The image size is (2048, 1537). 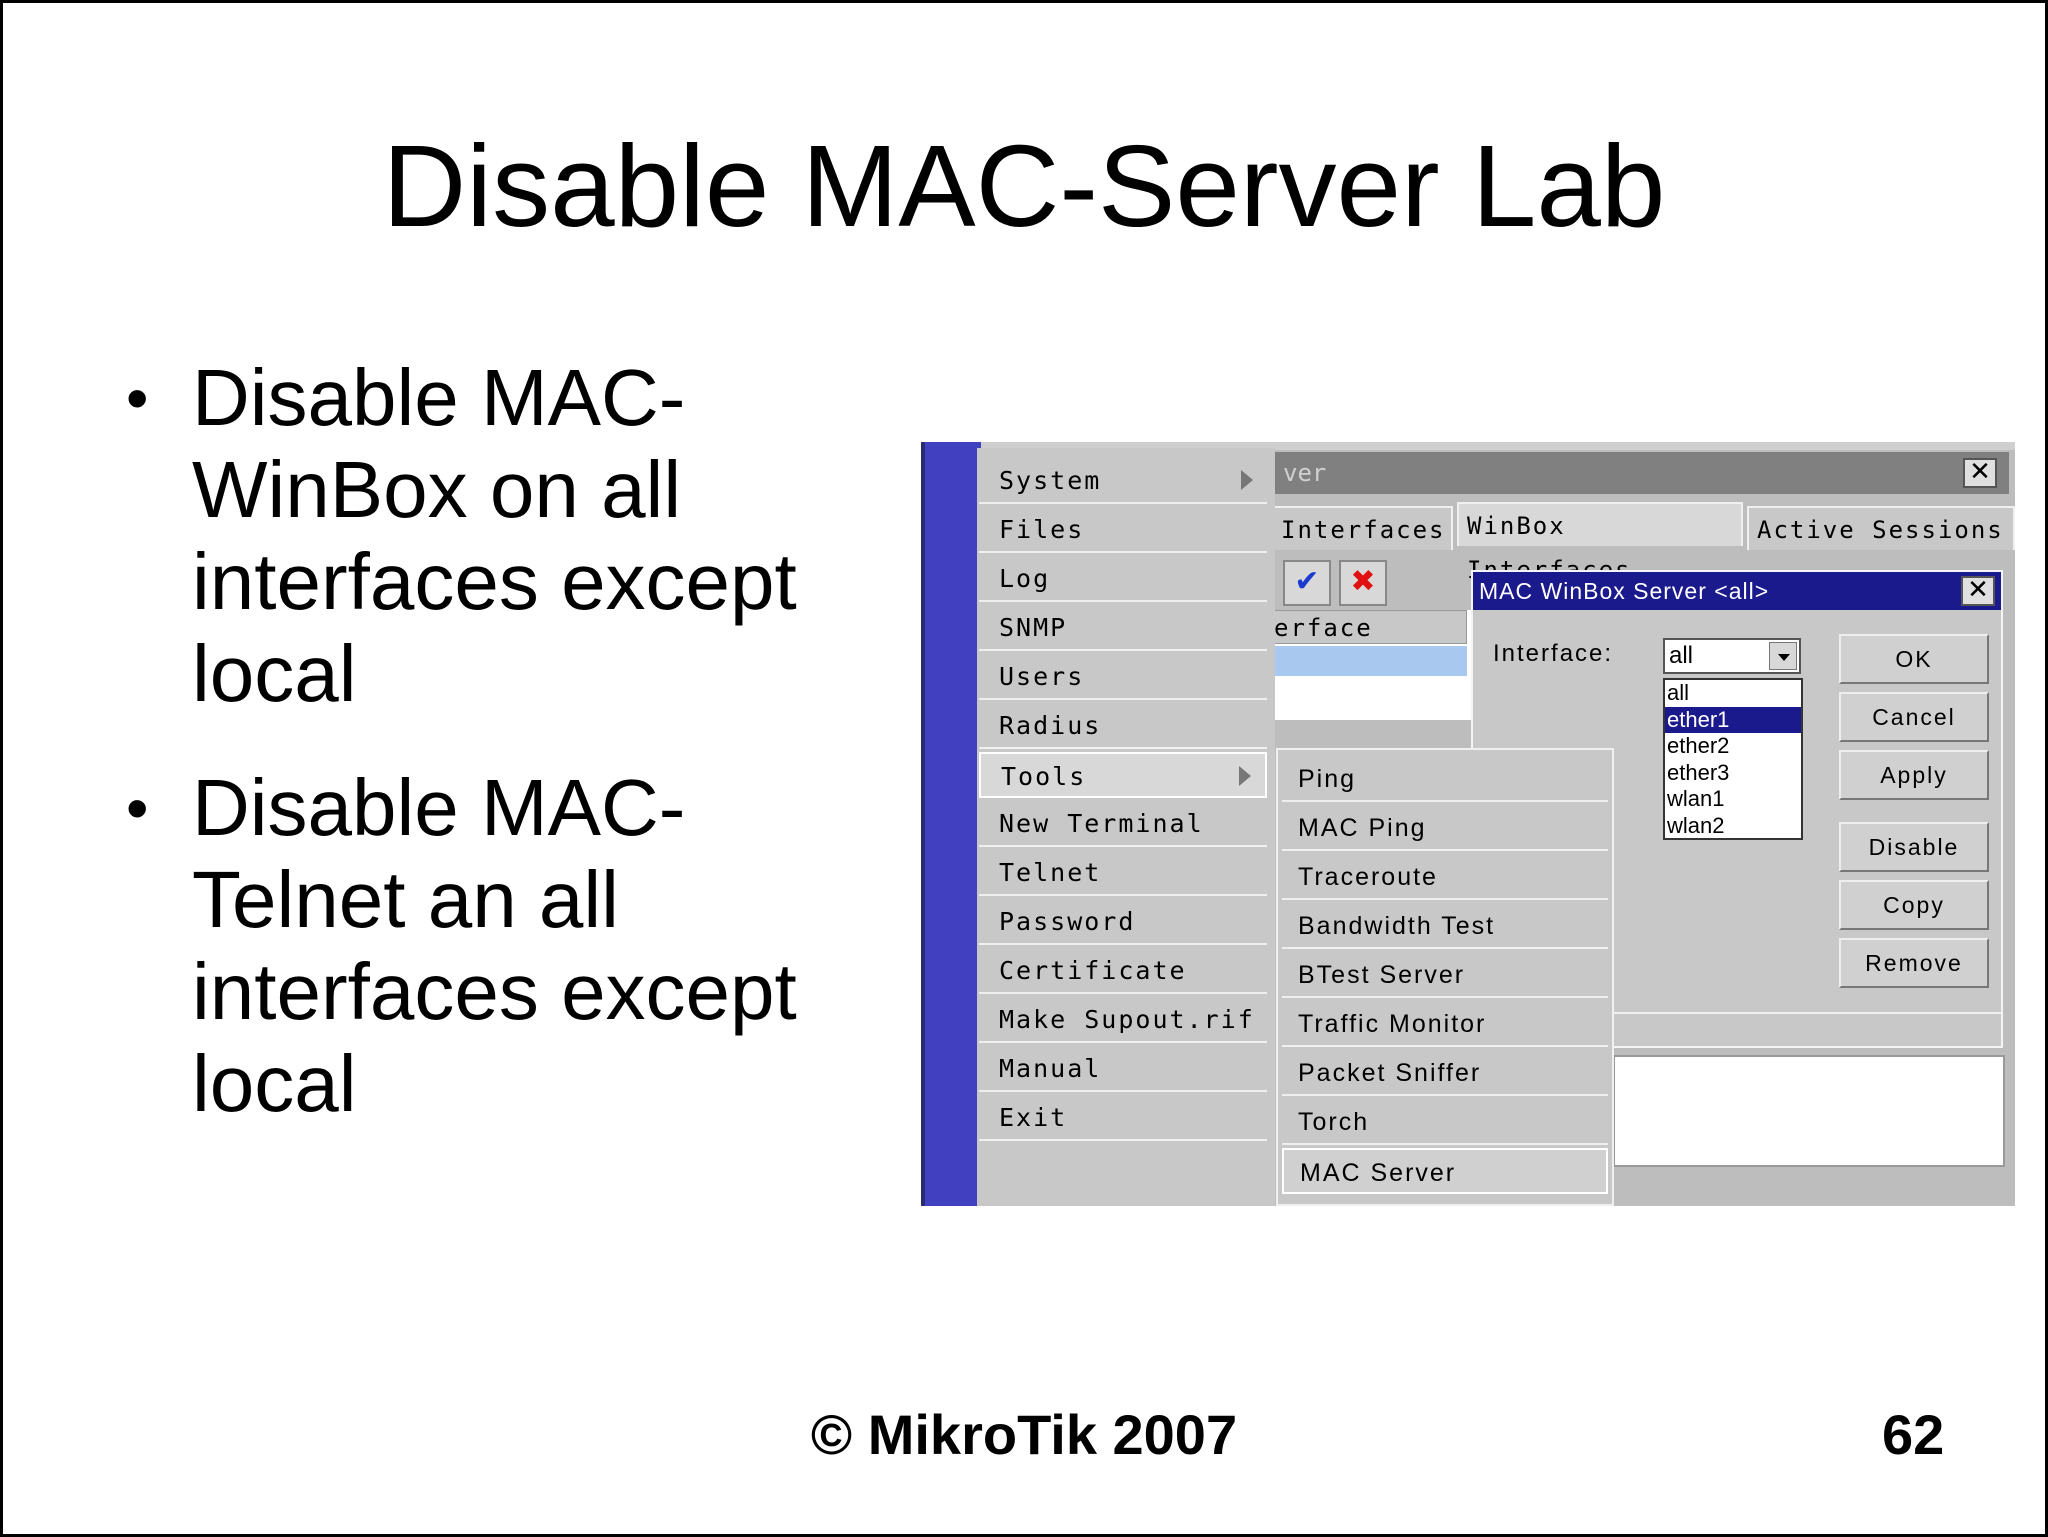 I want to click on submenu-item-traceroute: Traceroute, so click(x=1445, y=877).